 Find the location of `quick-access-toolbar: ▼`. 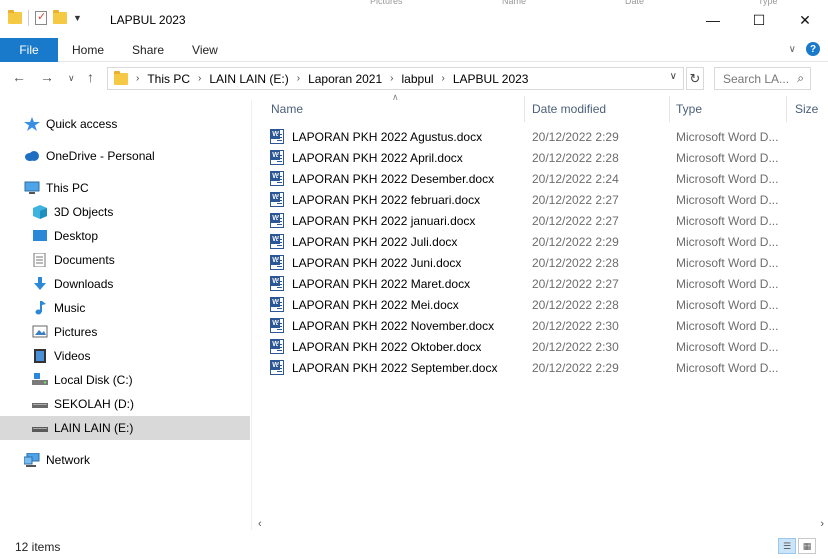

quick-access-toolbar: ▼ is located at coordinates (45, 18).